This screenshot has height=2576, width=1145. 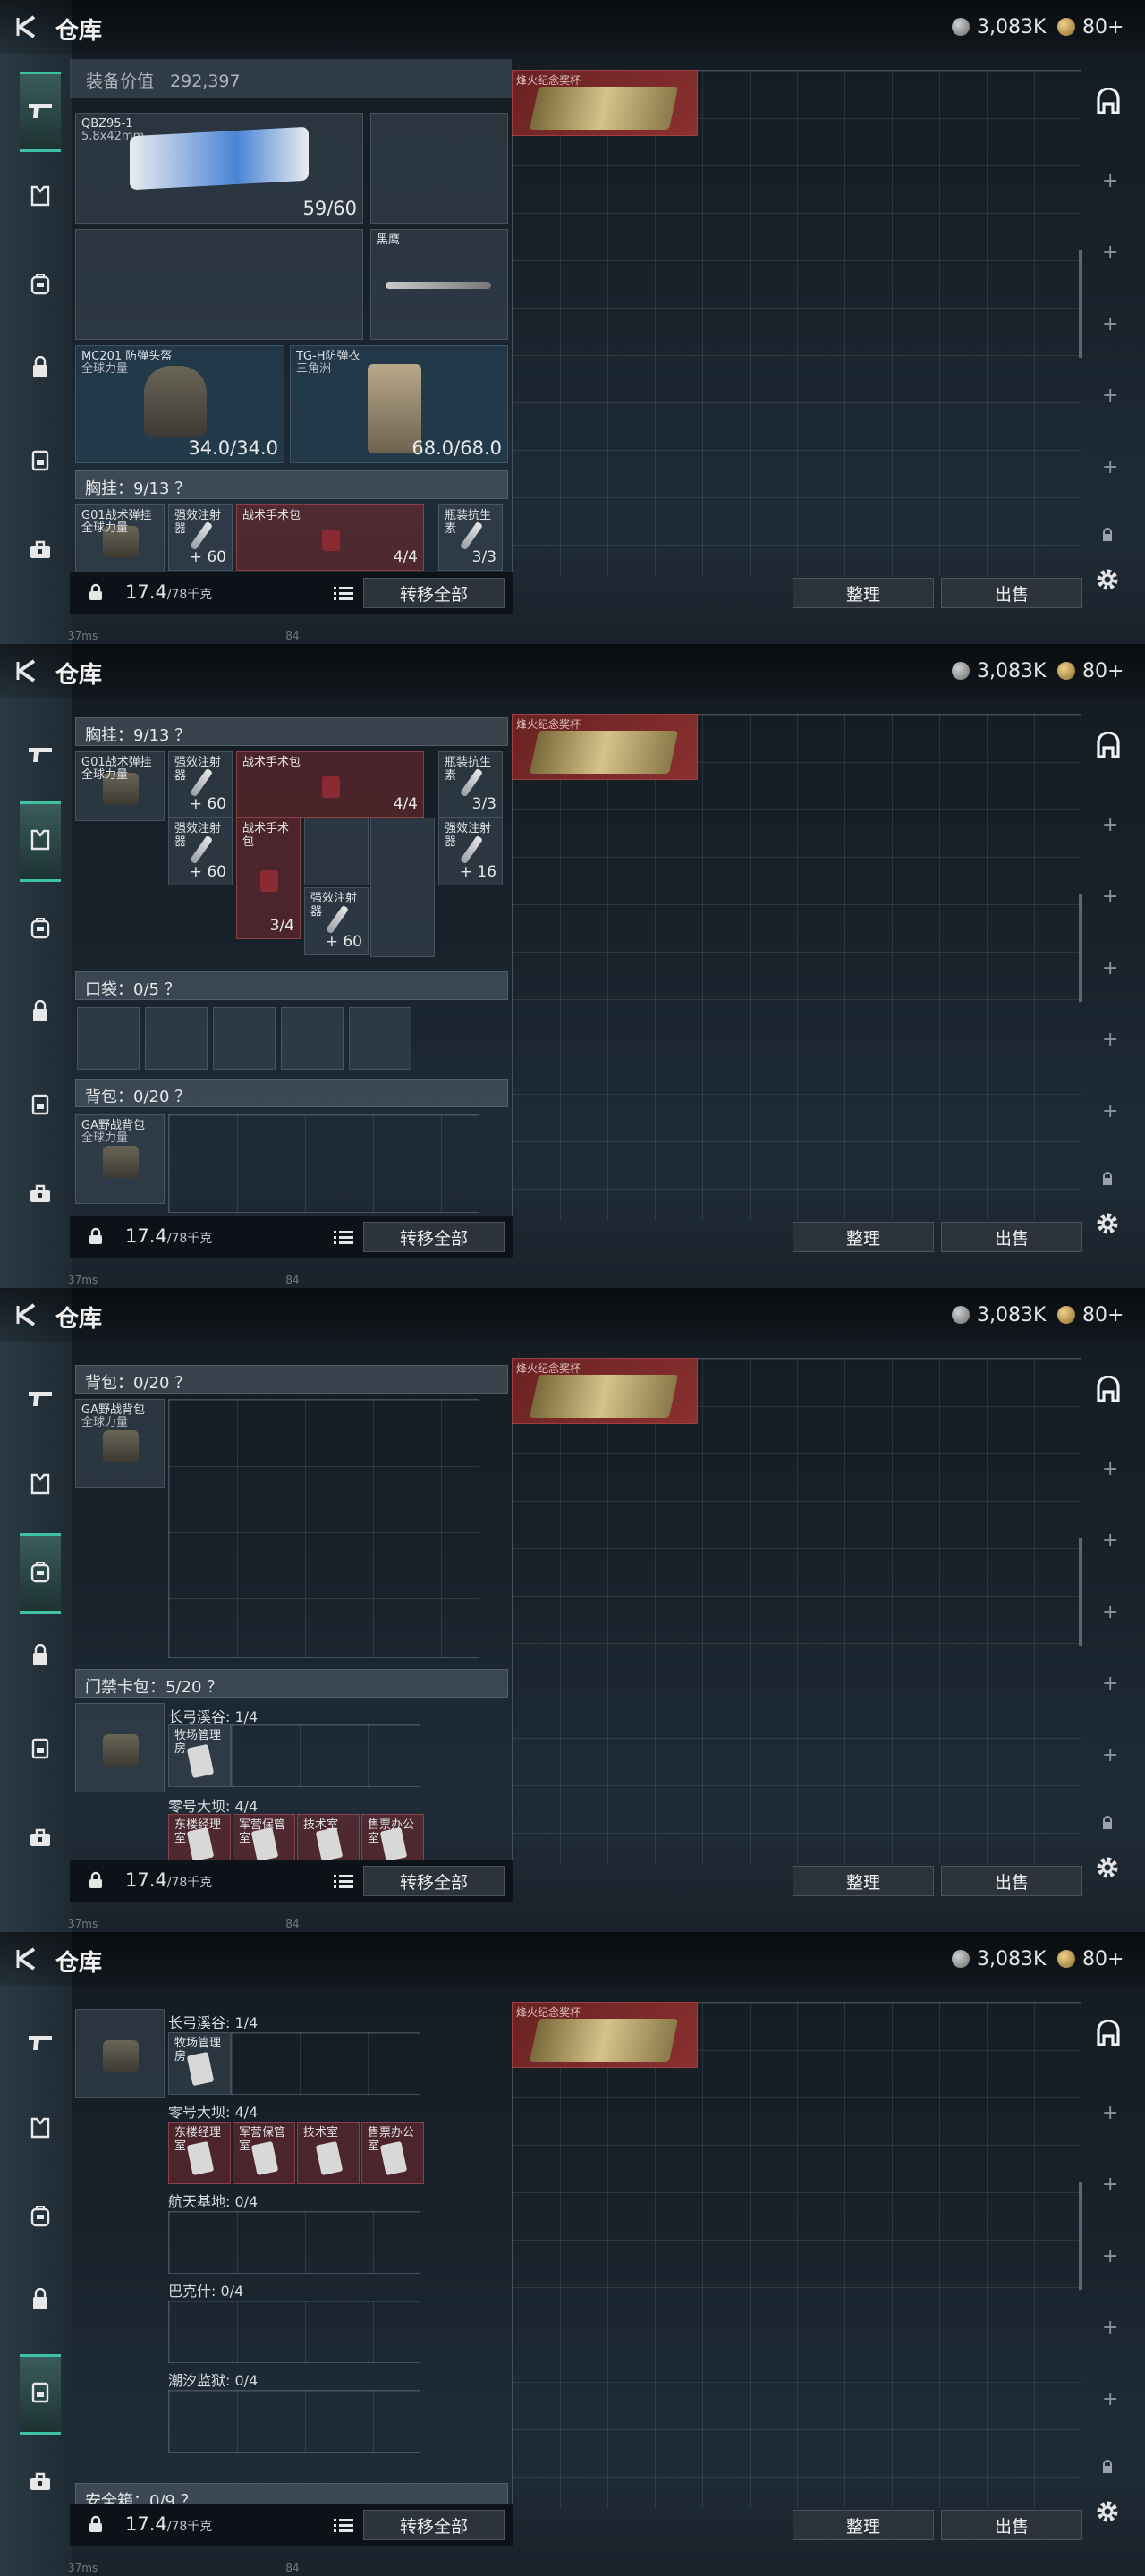 What do you see at coordinates (291, 484) in the screenshot?
I see `chest-rig-header: 胸挂：9/13 ？` at bounding box center [291, 484].